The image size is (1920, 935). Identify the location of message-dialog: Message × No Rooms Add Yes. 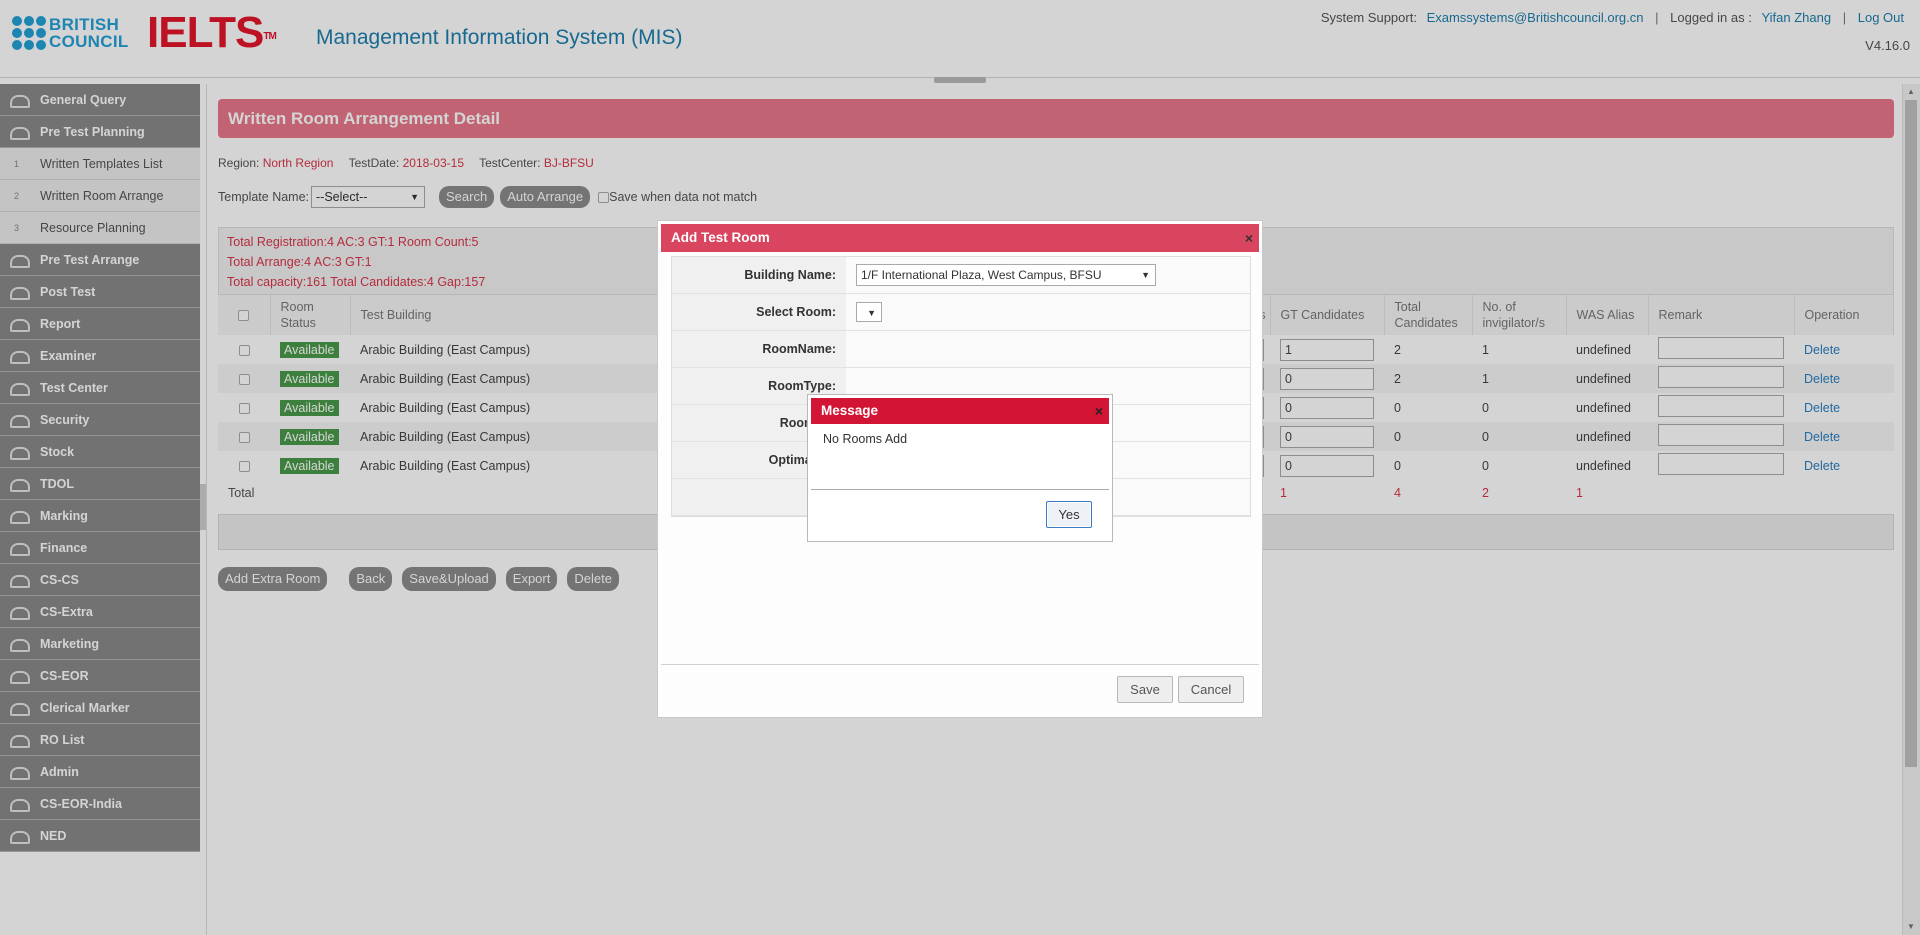
(960, 468).